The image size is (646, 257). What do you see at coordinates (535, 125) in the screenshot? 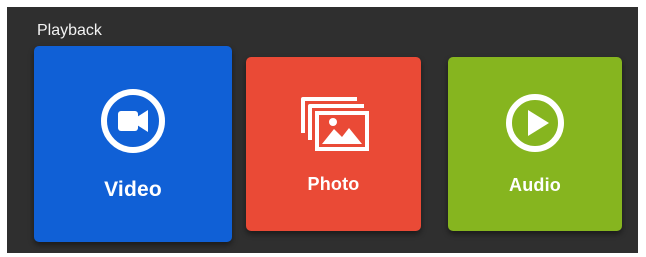
I see `play-circle-icon` at bounding box center [535, 125].